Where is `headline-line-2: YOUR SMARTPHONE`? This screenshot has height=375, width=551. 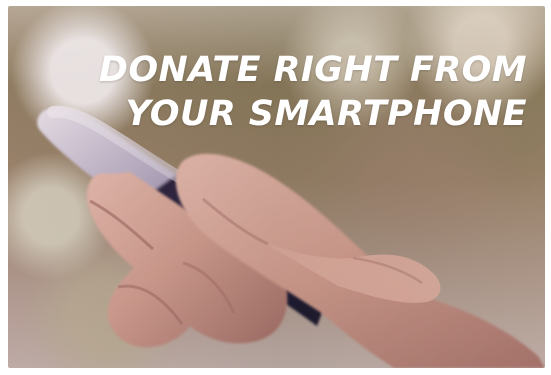 headline-line-2: YOUR SMARTPHONE is located at coordinates (326, 114).